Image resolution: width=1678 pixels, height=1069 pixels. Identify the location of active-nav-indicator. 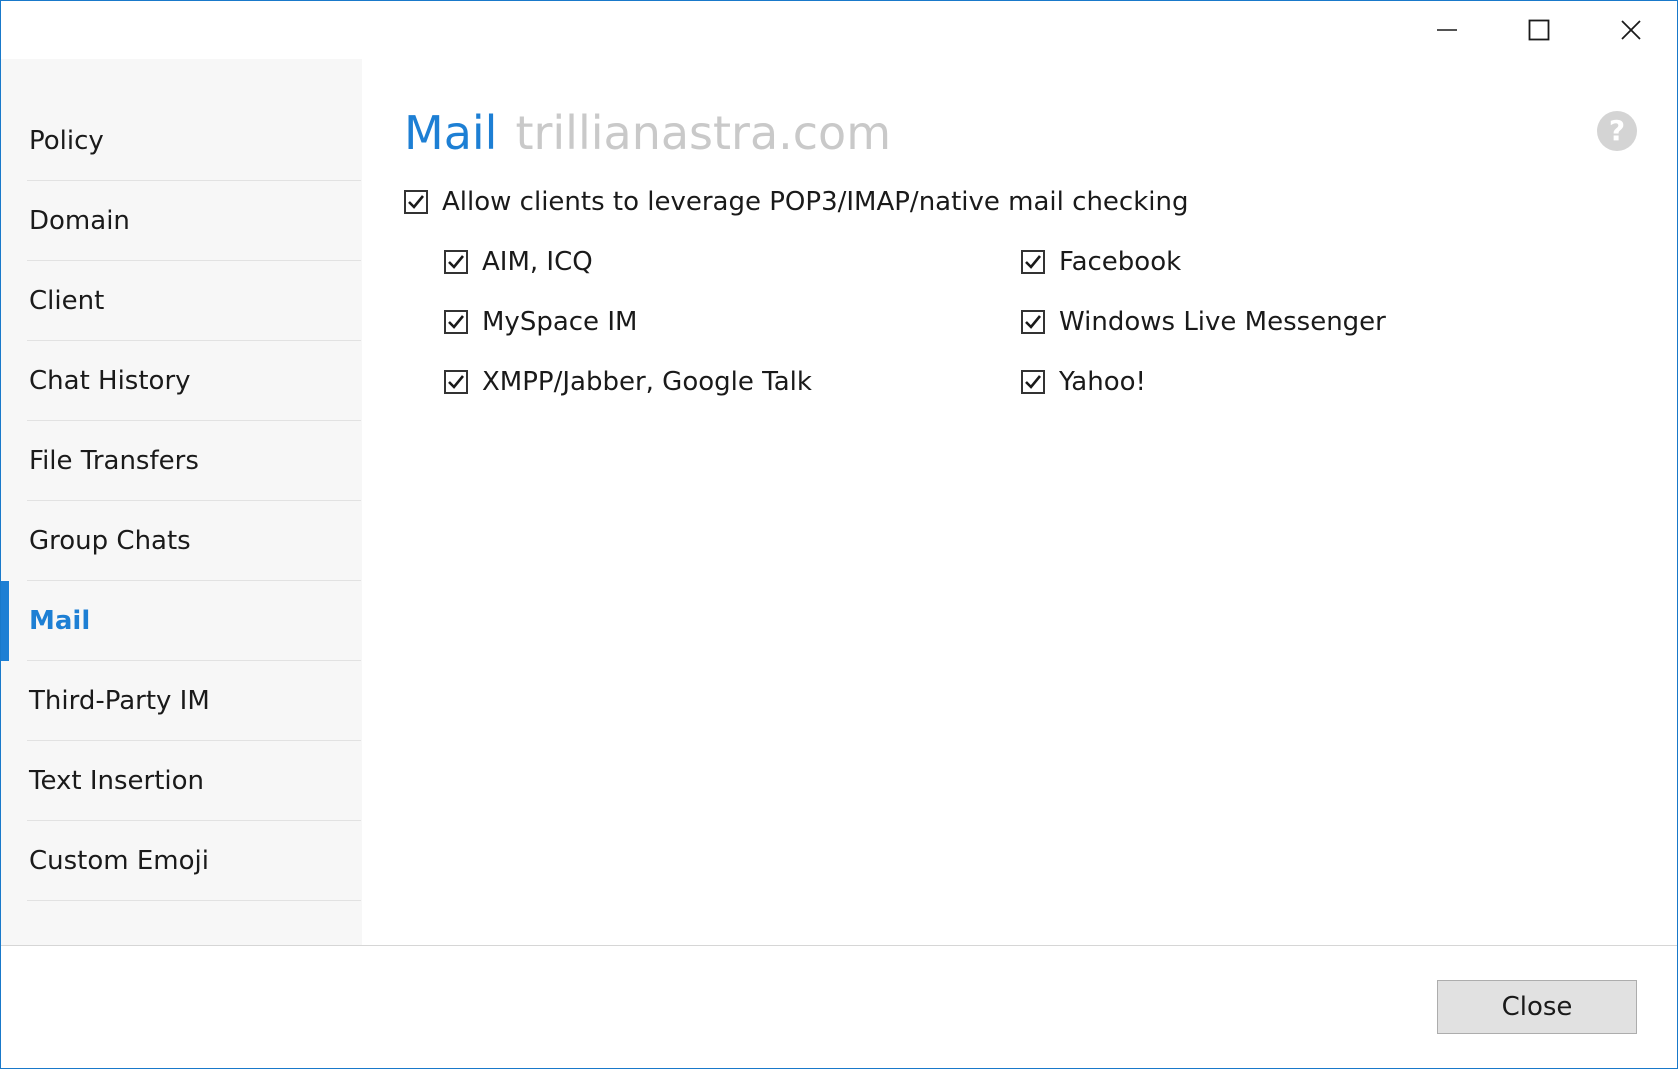
(5, 621).